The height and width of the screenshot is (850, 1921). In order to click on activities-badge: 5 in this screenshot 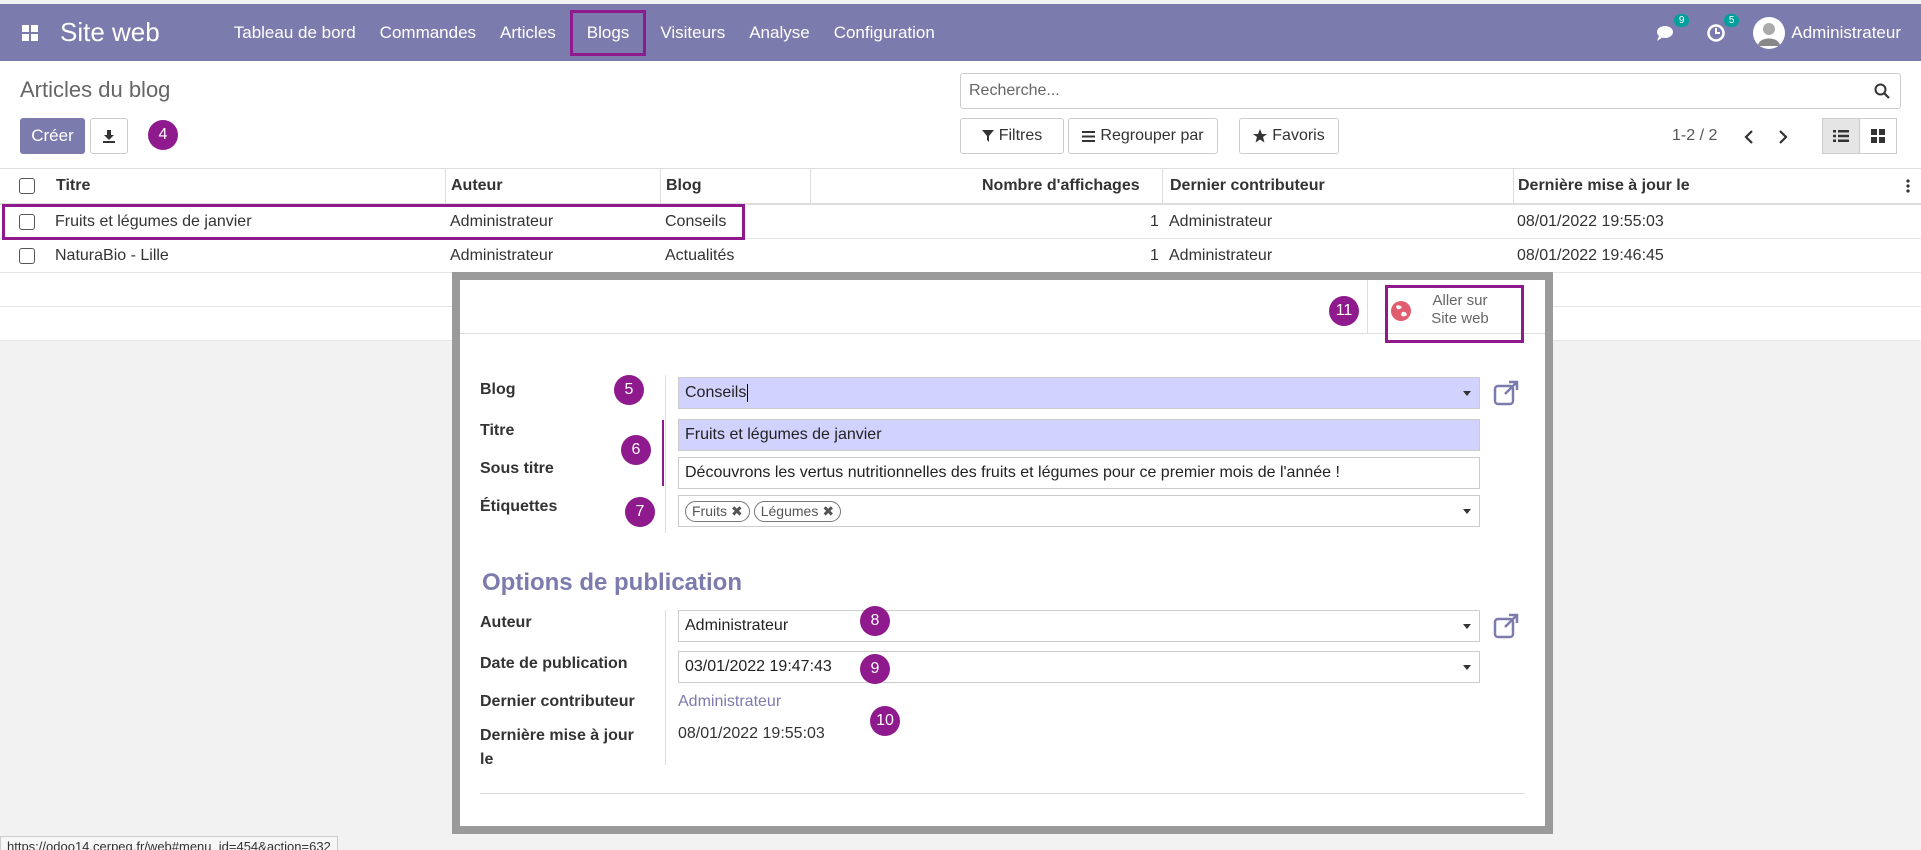, I will do `click(1731, 20)`.